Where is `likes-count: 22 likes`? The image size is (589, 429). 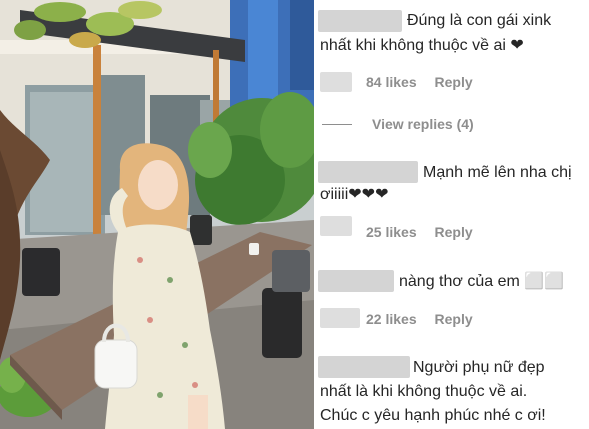
likes-count: 22 likes is located at coordinates (391, 319).